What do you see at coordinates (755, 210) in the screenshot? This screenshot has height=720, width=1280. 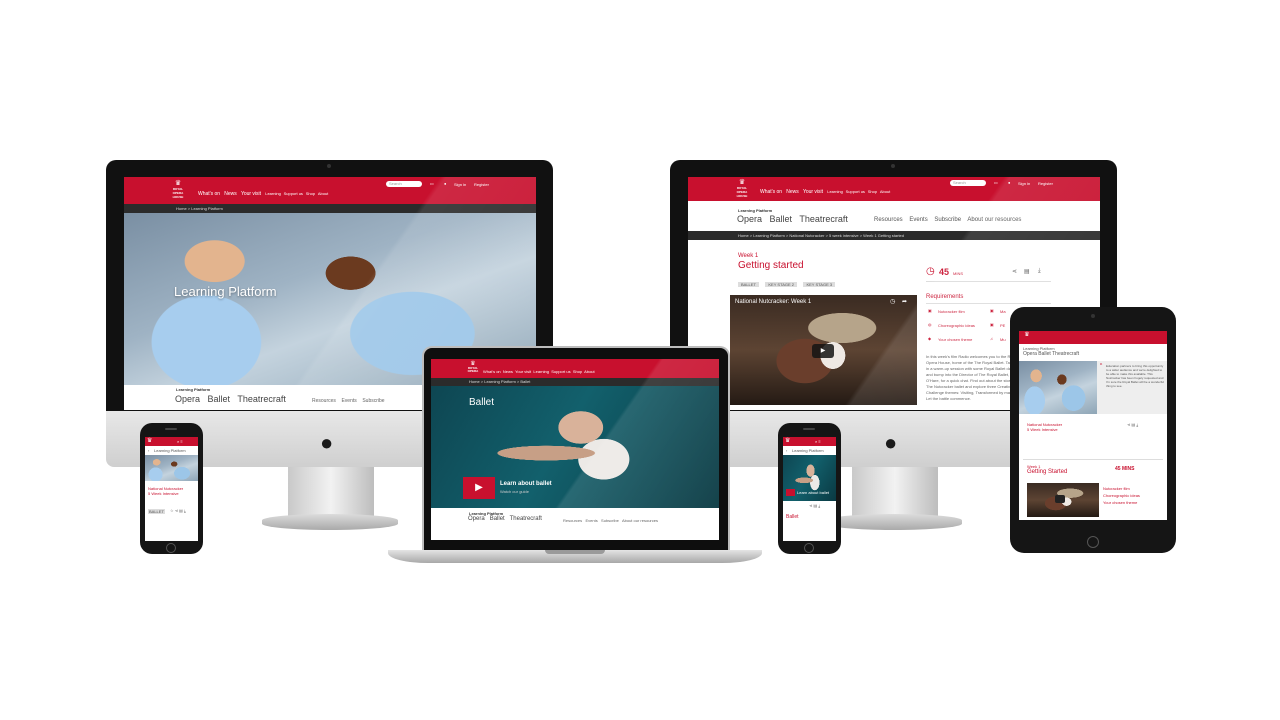 I see `subnav-label: Learning Platform` at bounding box center [755, 210].